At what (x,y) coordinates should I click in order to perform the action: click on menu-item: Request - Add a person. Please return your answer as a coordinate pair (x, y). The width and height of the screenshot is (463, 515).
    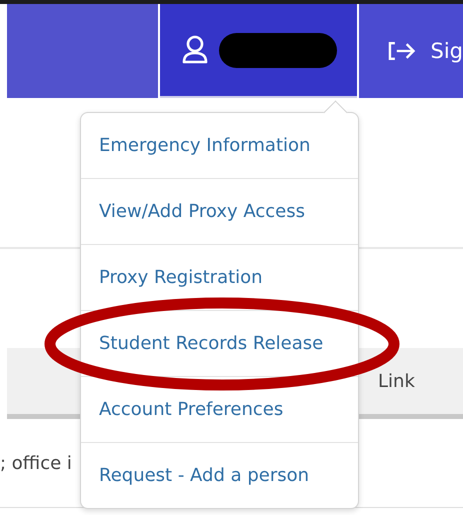
    Looking at the image, I should click on (204, 475).